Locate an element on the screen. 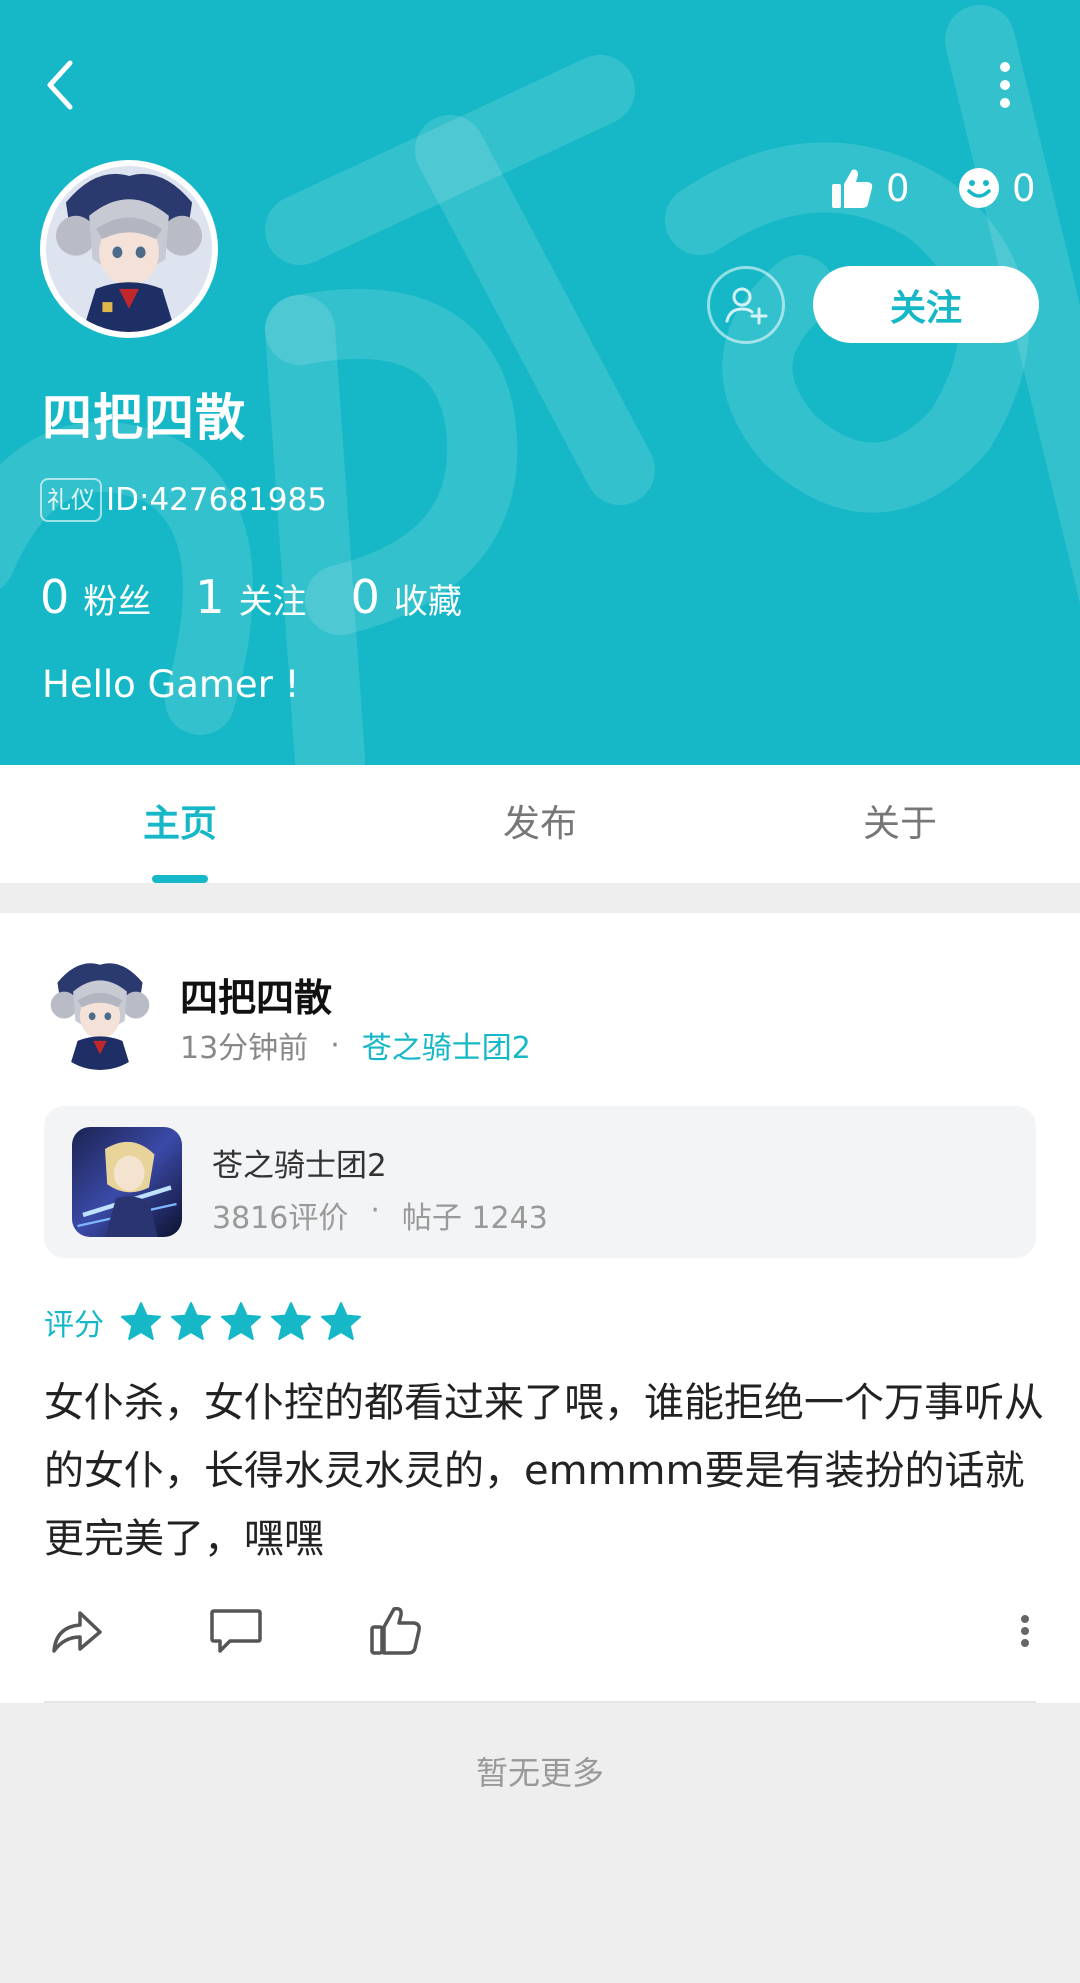 The image size is (1080, 1983). following-count: 1 is located at coordinates (209, 597).